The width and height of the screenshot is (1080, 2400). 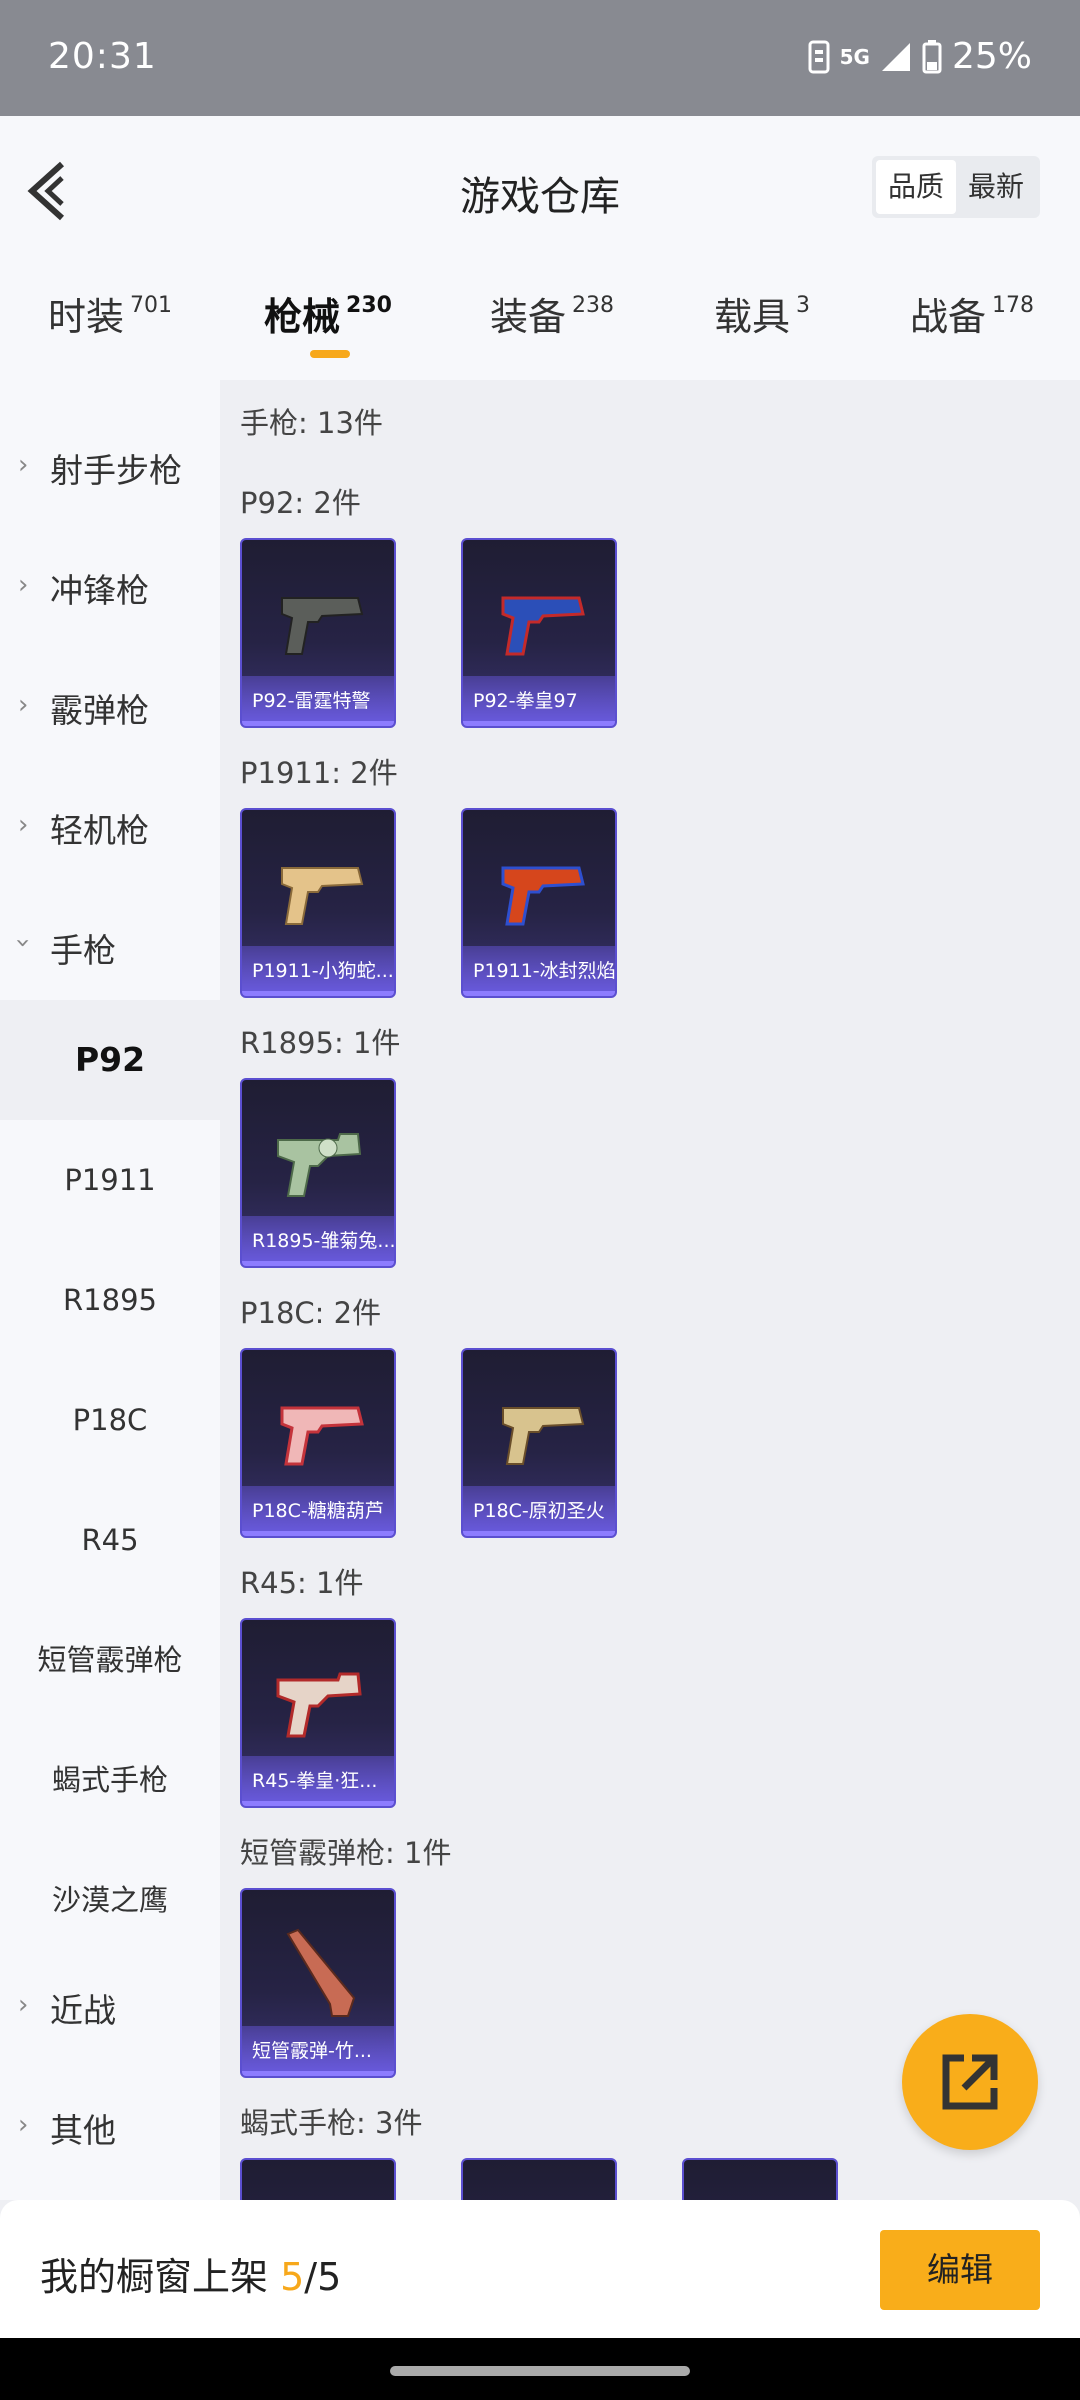 I want to click on sidebar-category: › 霰弹枪, so click(x=110, y=706).